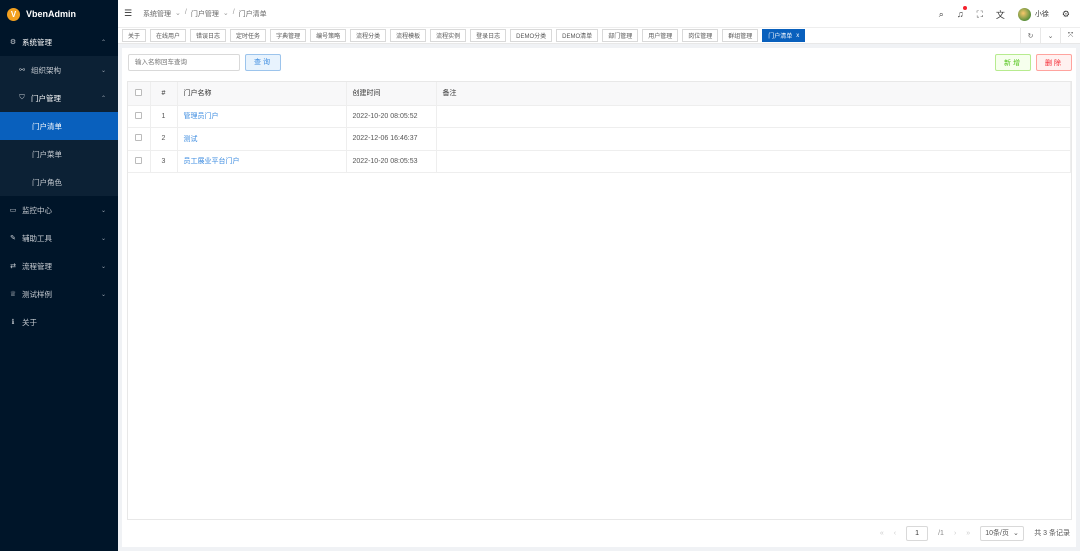  What do you see at coordinates (168, 35) in the screenshot?
I see `tab-online-users: 在线用户` at bounding box center [168, 35].